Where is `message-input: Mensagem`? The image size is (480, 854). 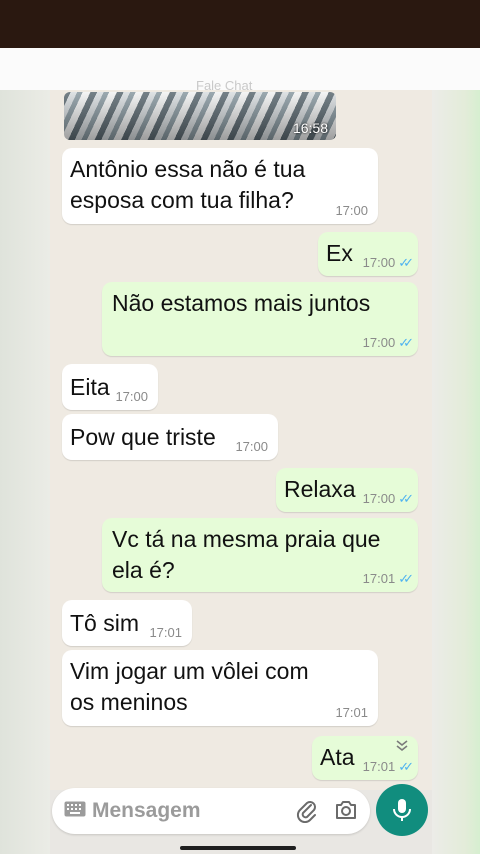 message-input: Mensagem is located at coordinates (146, 811).